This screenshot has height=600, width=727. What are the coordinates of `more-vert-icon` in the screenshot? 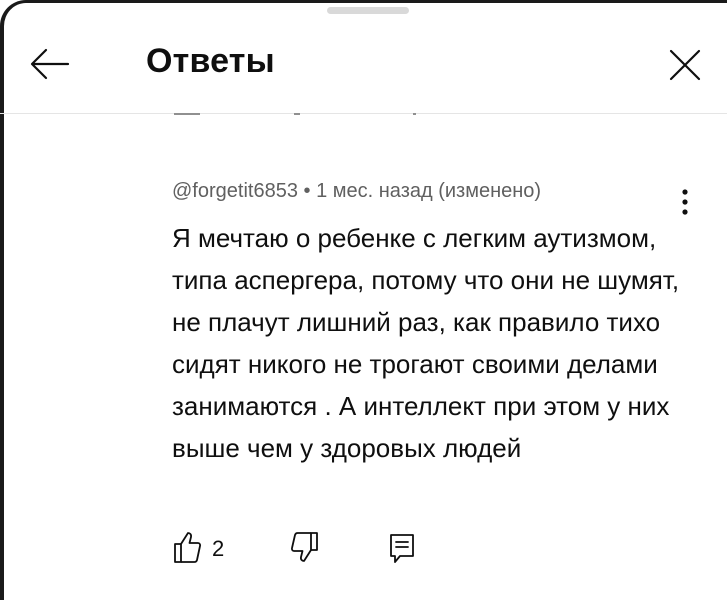 It's located at (685, 202).